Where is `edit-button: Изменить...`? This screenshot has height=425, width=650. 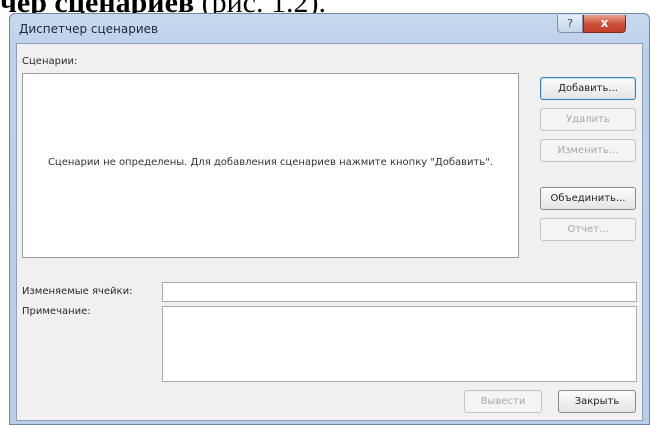
edit-button: Изменить... is located at coordinates (588, 150).